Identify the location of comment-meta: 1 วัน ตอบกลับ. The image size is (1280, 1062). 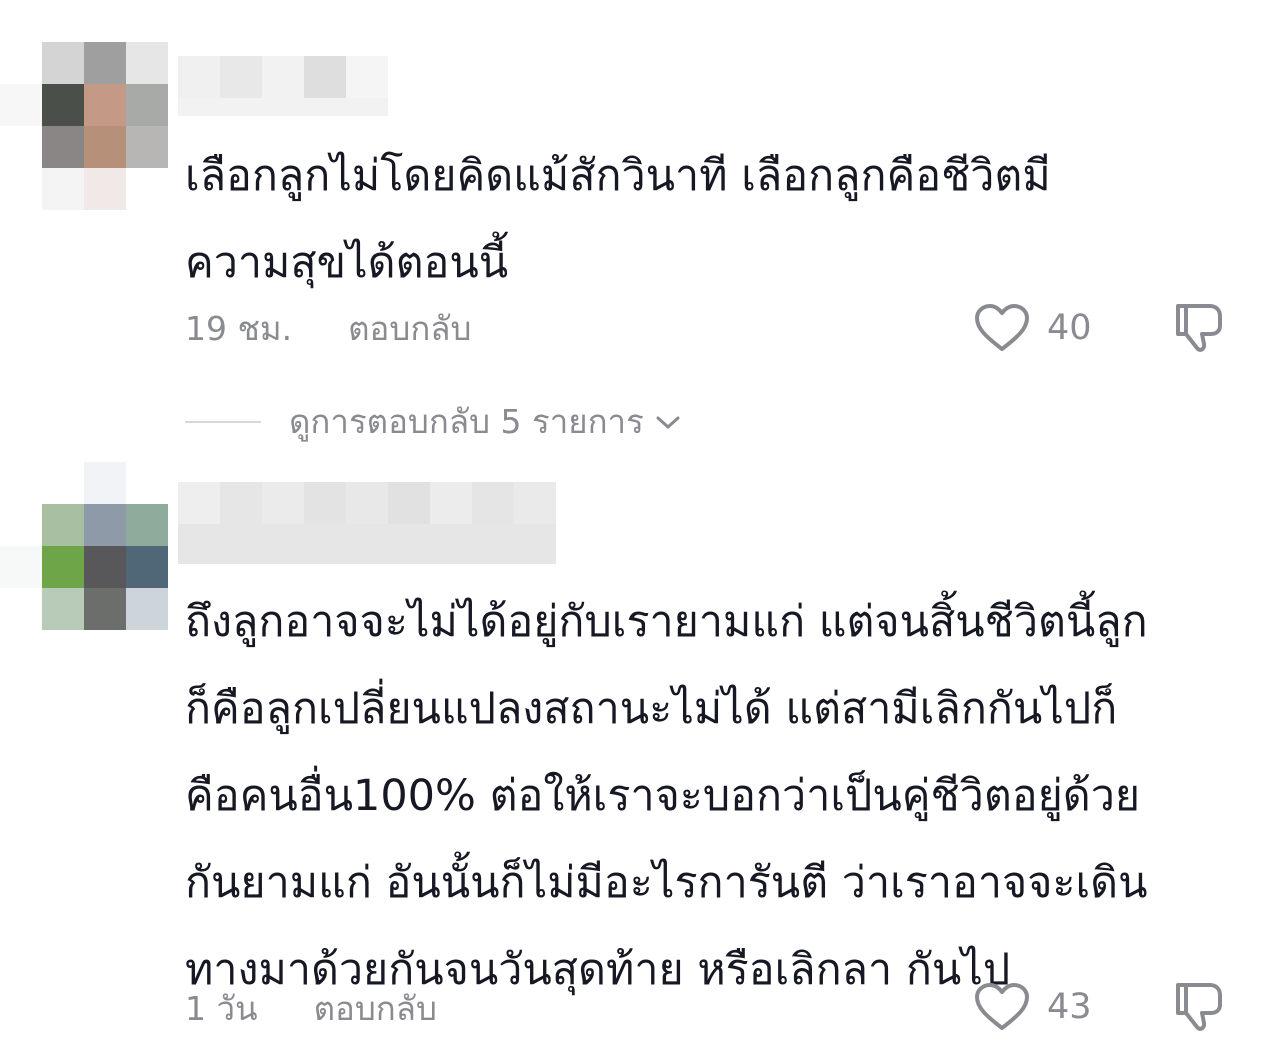
(311, 1008).